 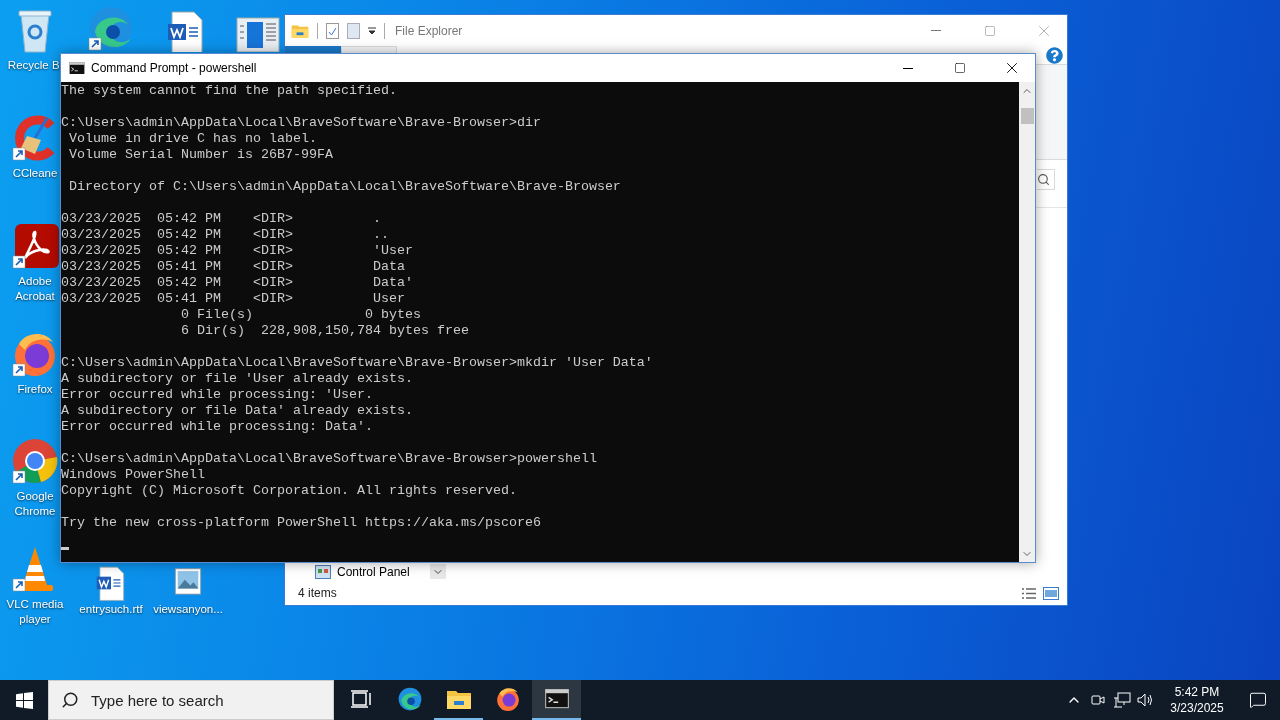 I want to click on desktop-icon-label: Firefox, so click(x=35, y=389).